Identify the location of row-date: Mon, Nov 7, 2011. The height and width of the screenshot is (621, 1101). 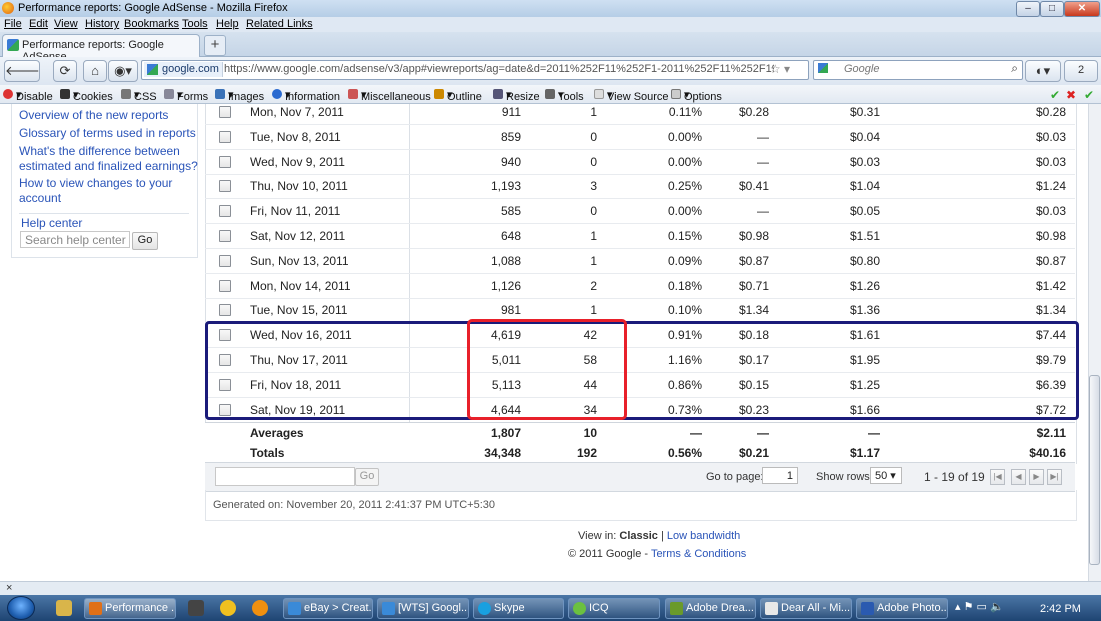
(297, 112).